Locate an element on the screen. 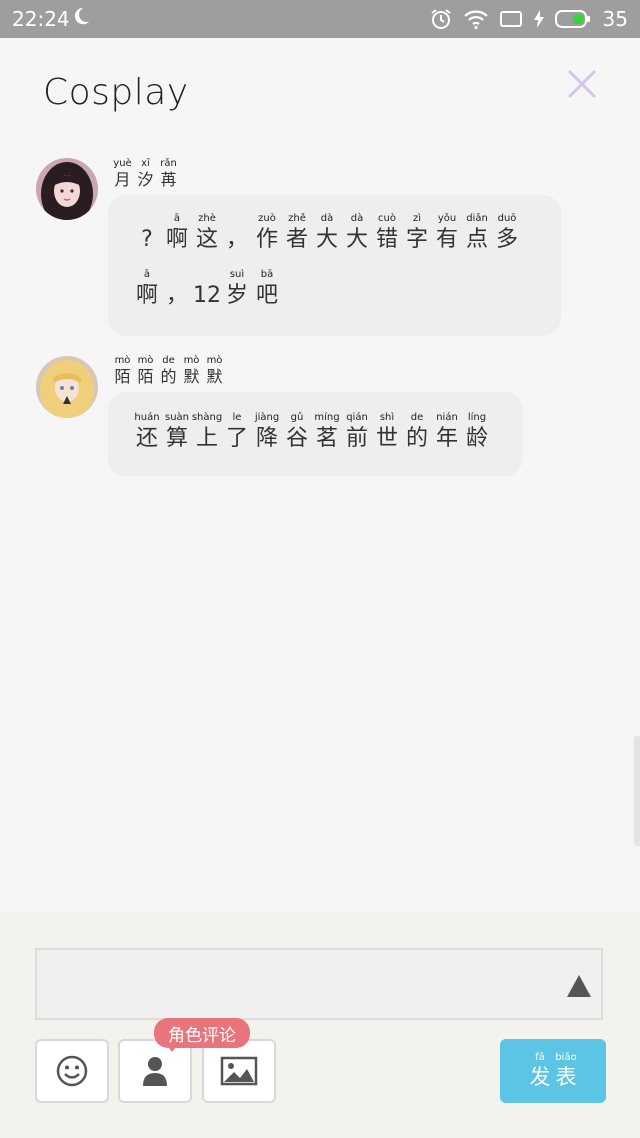 This screenshot has width=640, height=1138. ruby-char: cuò 错 is located at coordinates (387, 234).